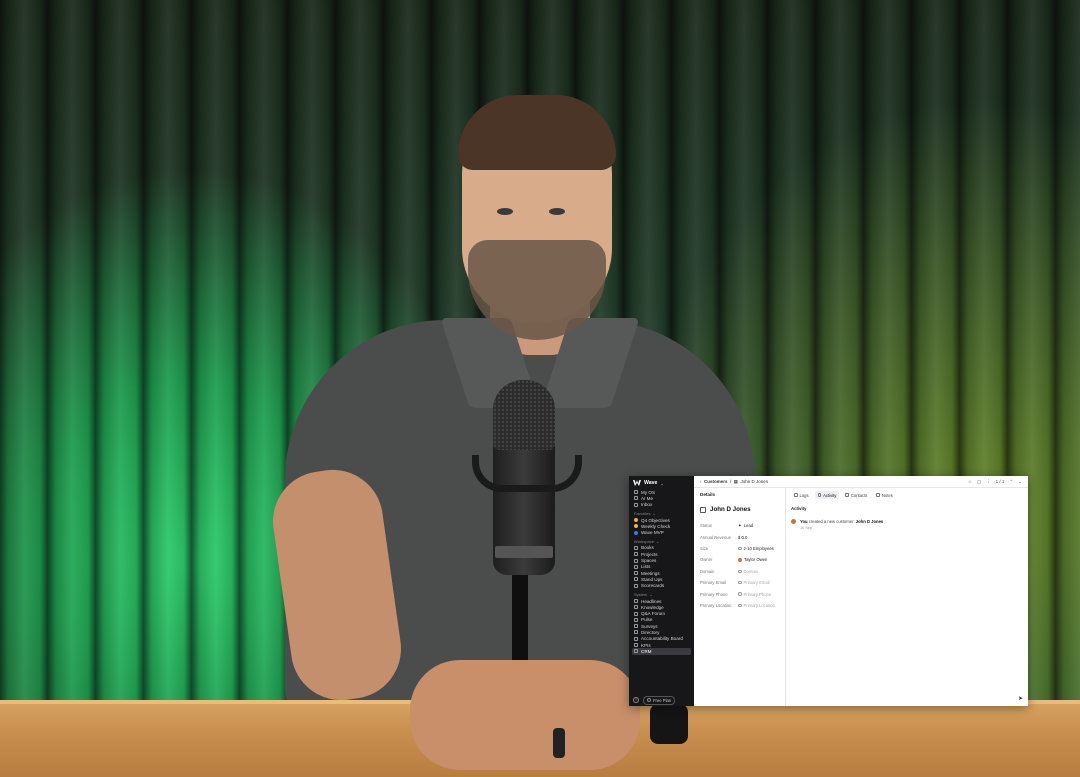  I want to click on avatar, so click(740, 559).